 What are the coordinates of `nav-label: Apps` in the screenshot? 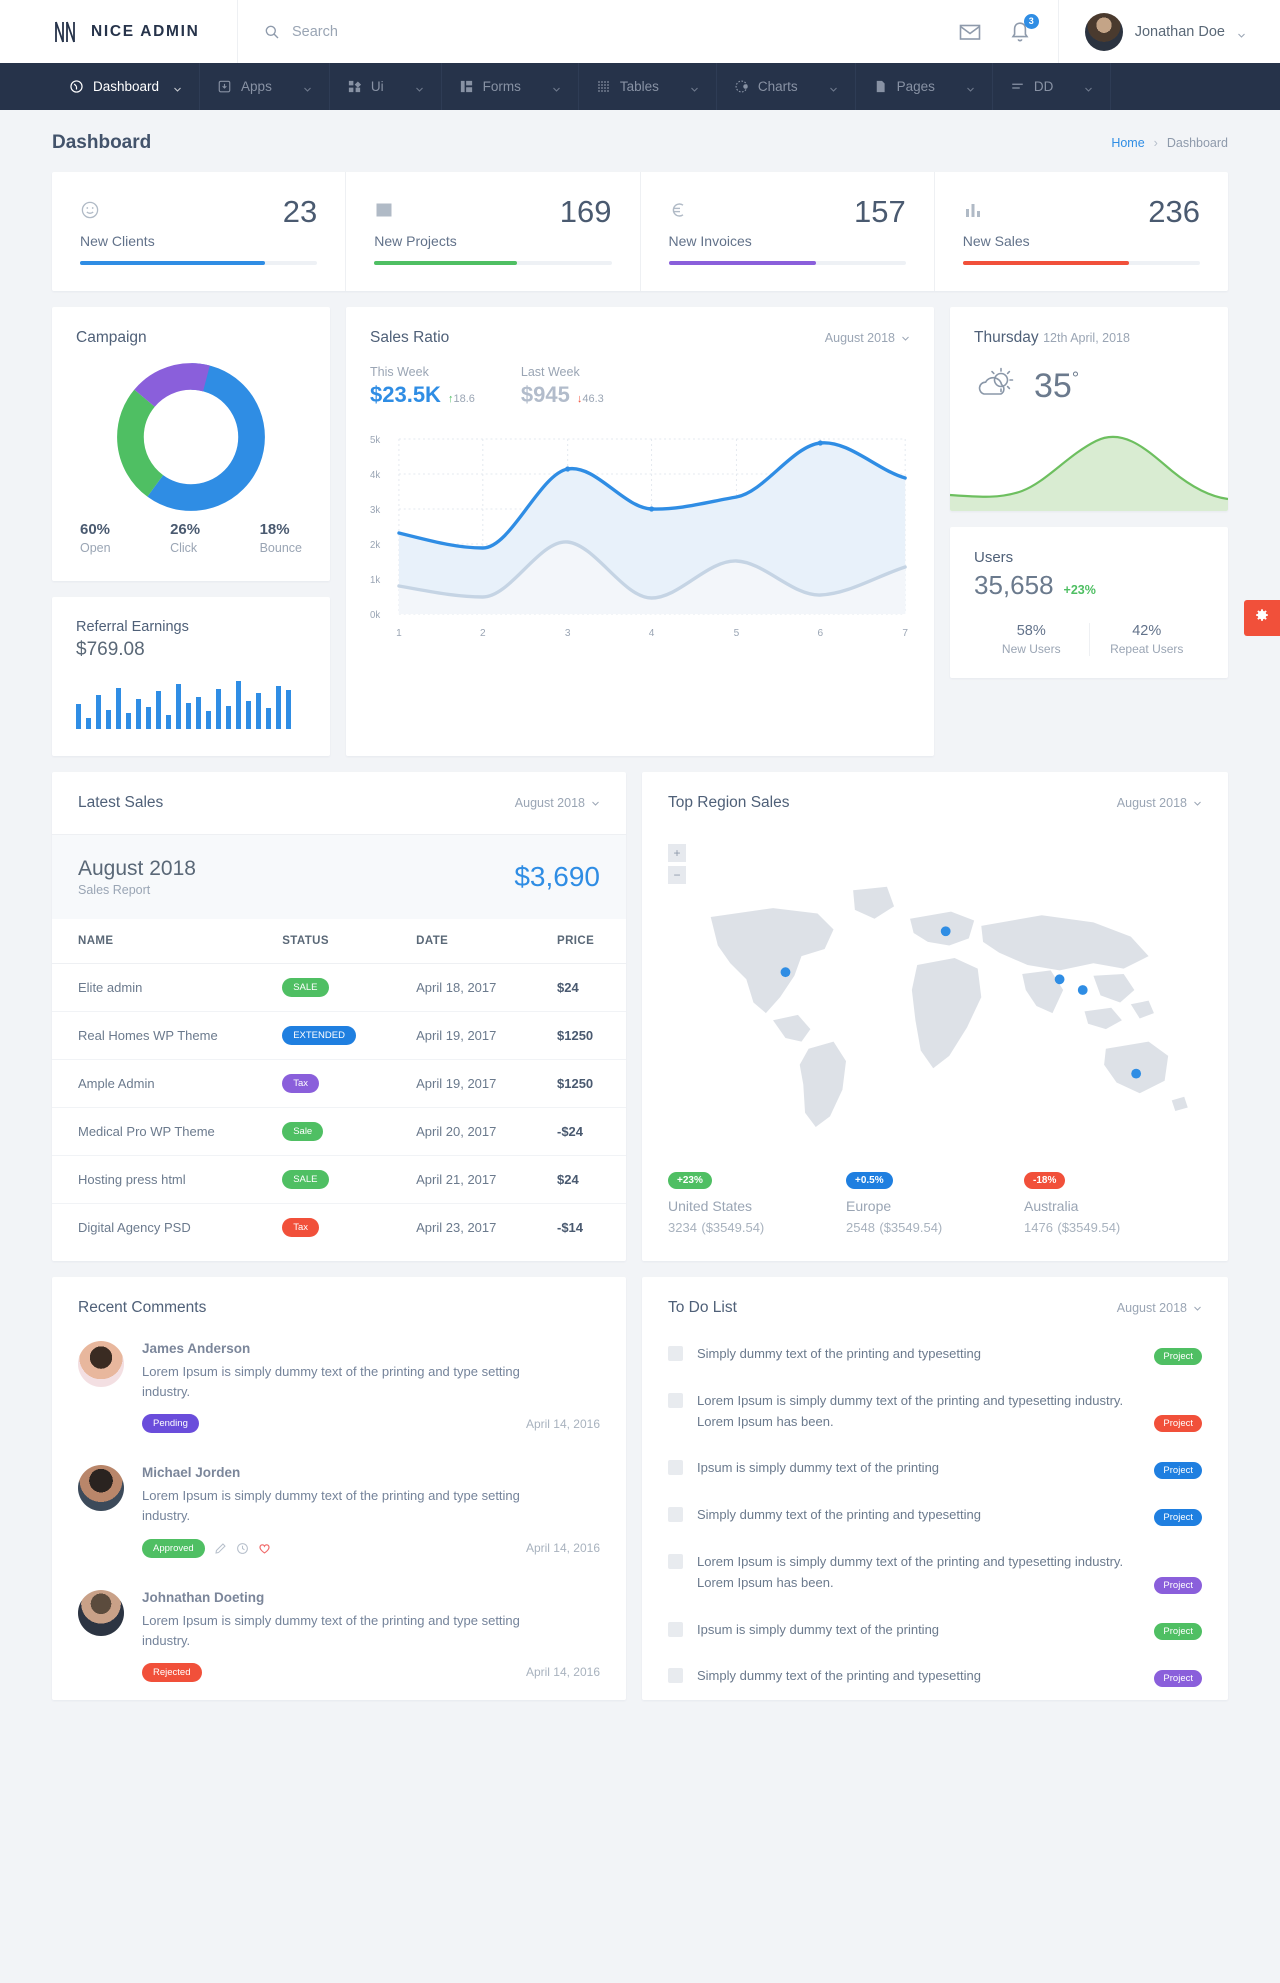 It's located at (256, 86).